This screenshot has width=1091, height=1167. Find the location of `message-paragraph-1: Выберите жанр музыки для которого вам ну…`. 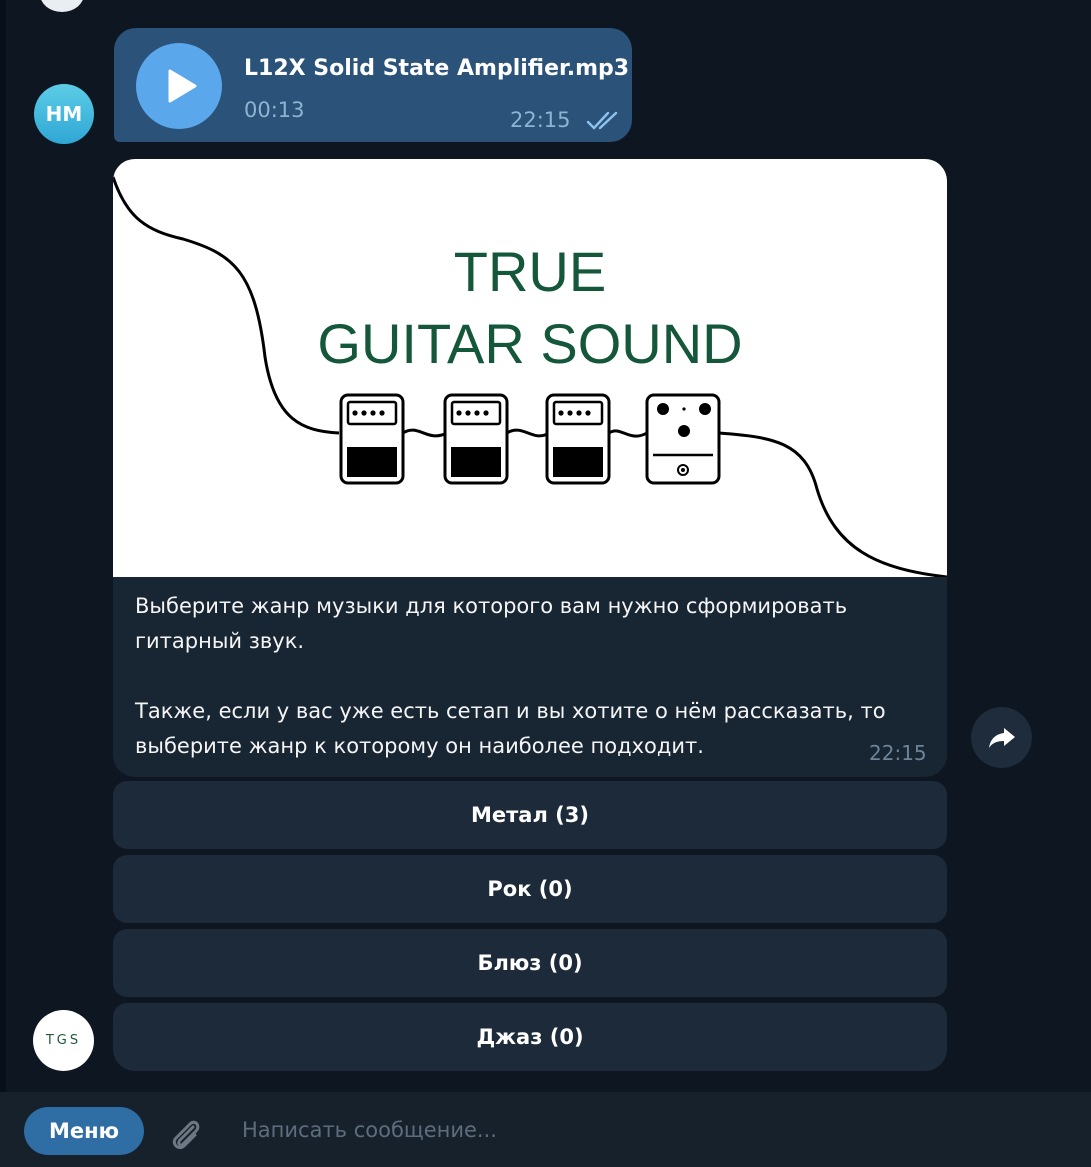

message-paragraph-1: Выберите жанр музыки для которого вам ну… is located at coordinates (491, 623).